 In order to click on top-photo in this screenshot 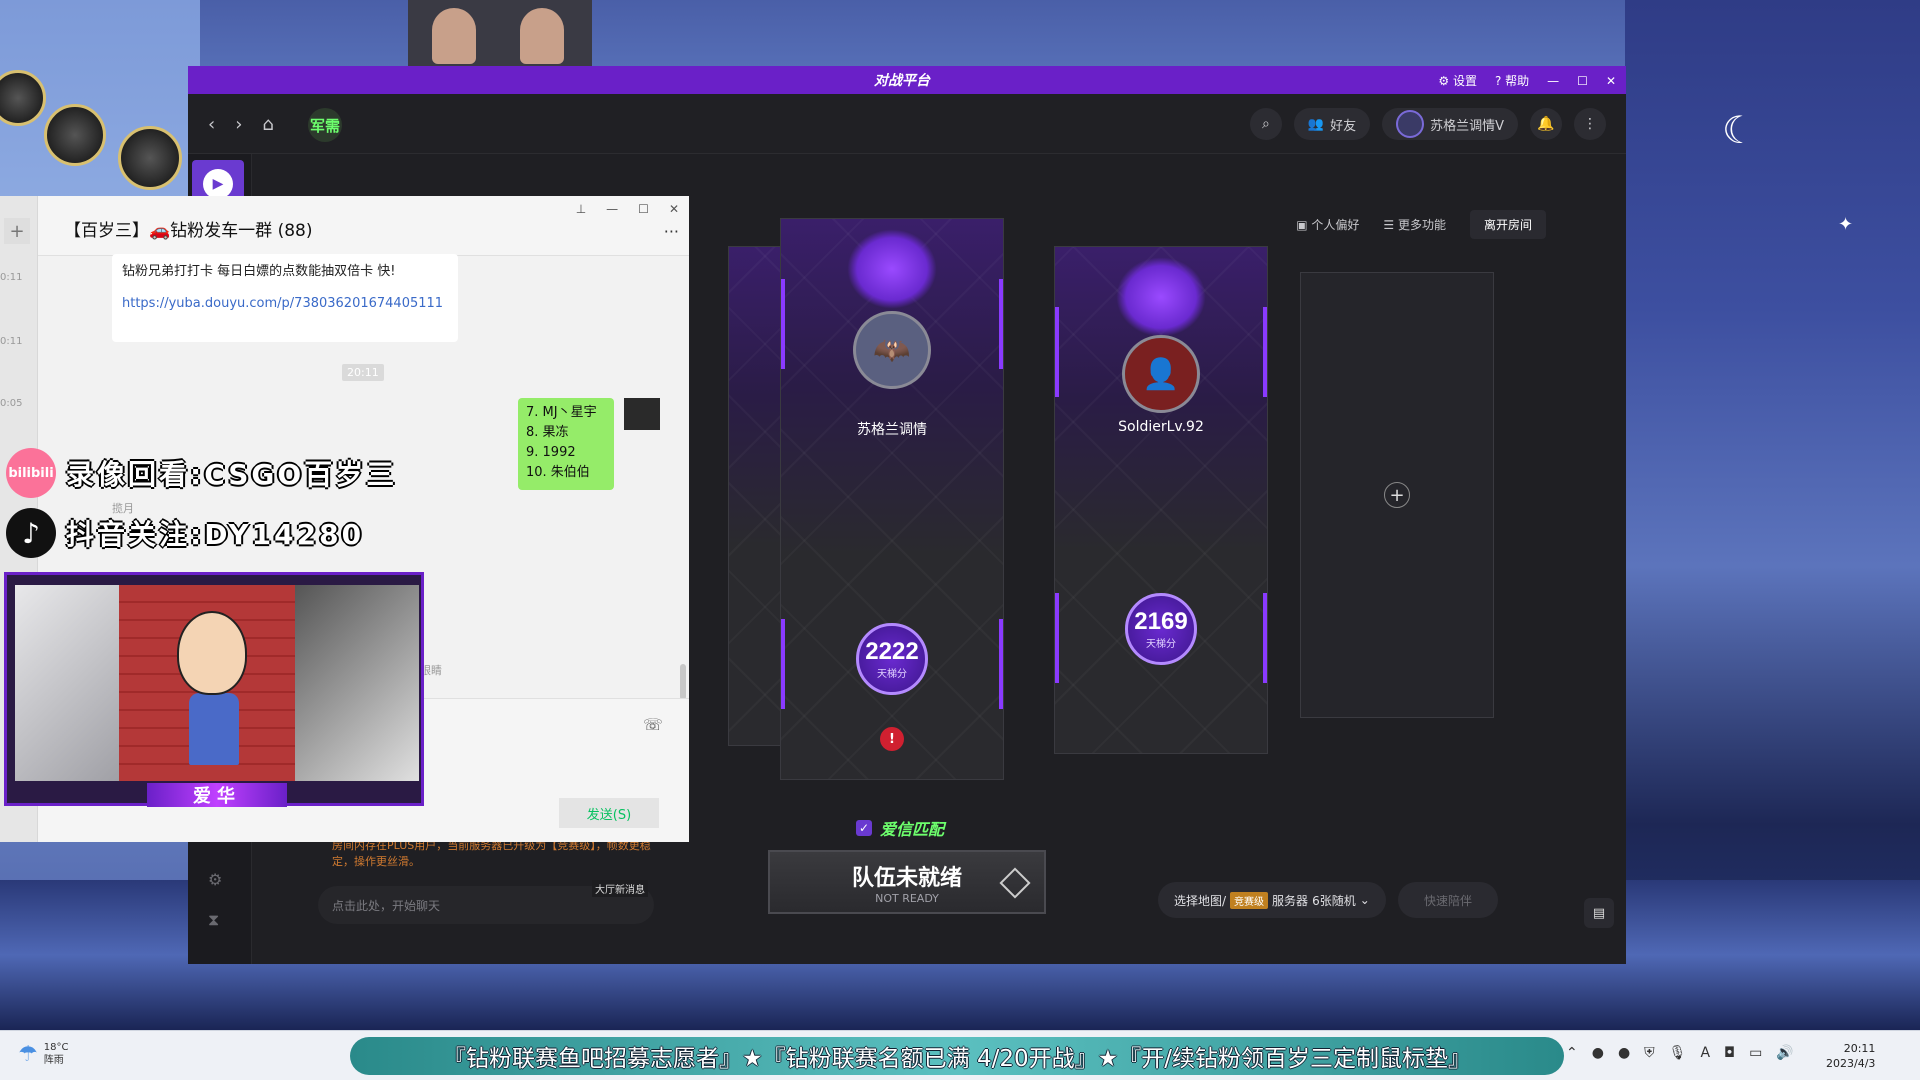, I will do `click(500, 33)`.